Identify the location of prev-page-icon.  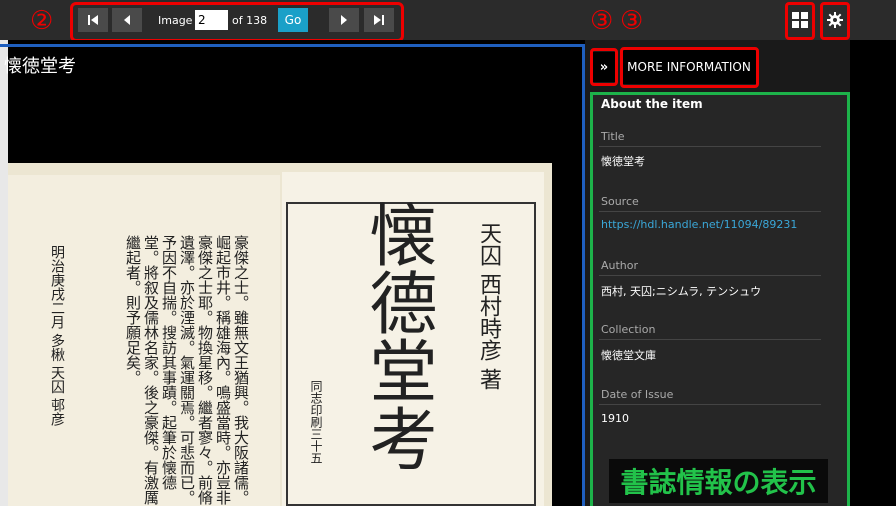
(127, 20).